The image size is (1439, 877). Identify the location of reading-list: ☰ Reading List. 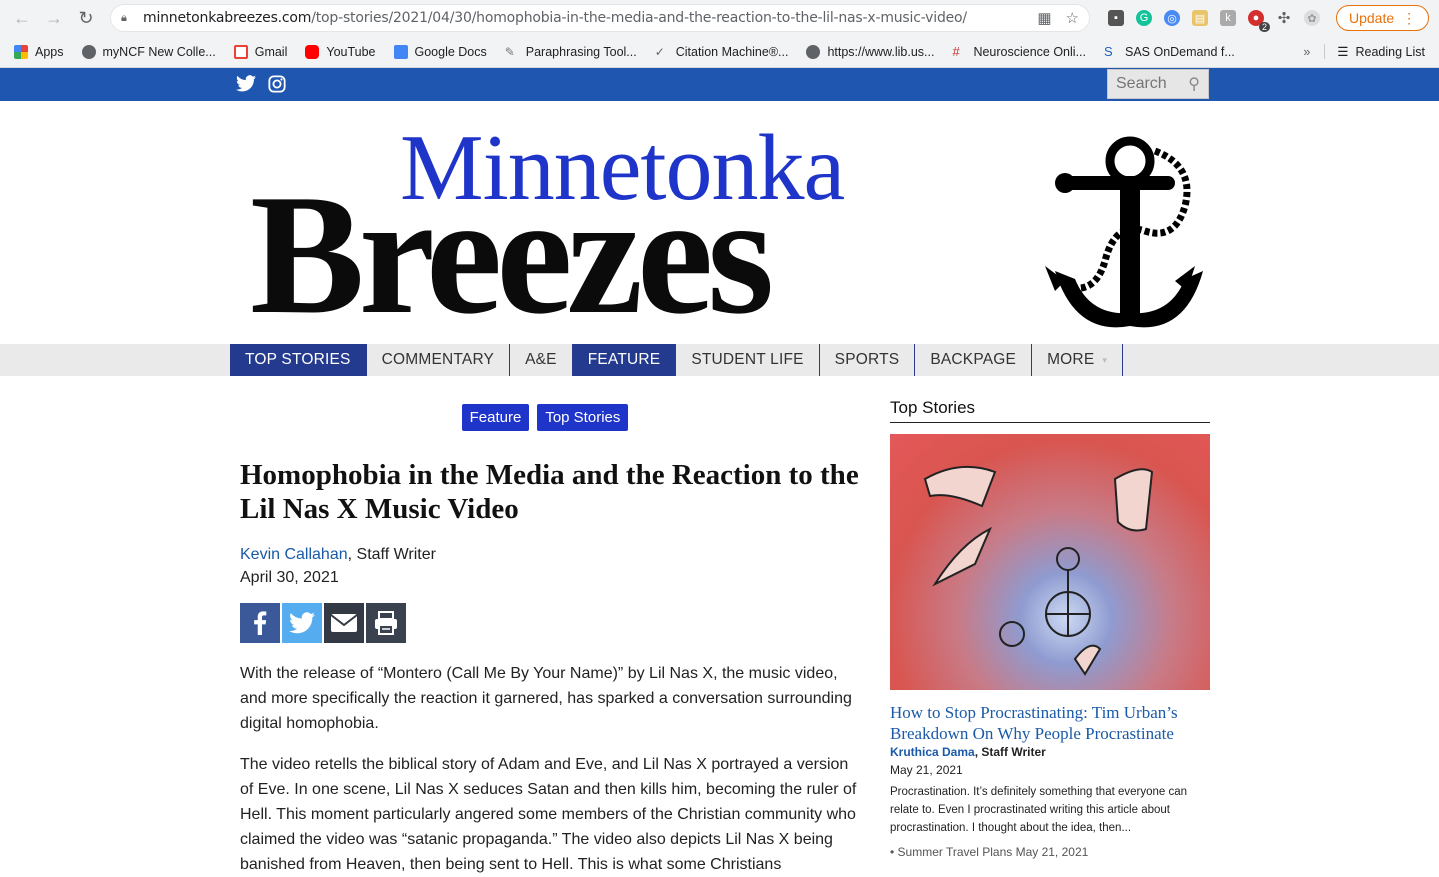
(1374, 51).